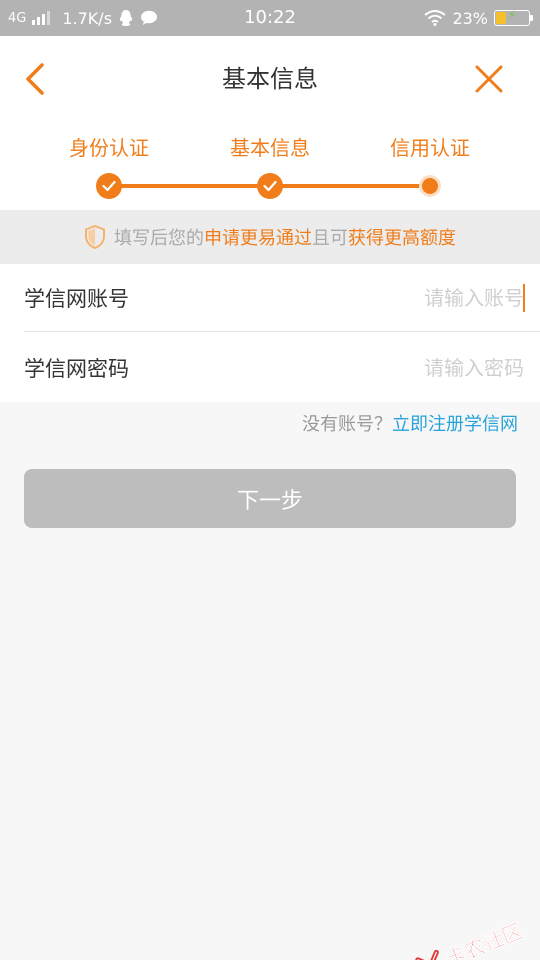 The image size is (540, 960). Describe the element at coordinates (258, 238) in the screenshot. I see `tip-highlight-approve: 申请更易通过` at that location.